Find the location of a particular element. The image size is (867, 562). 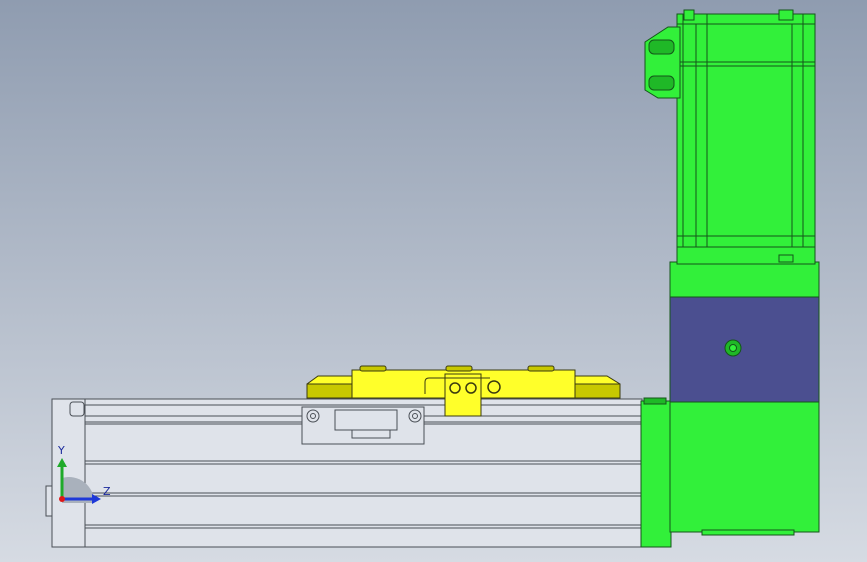

y-axis-label: Y is located at coordinates (61, 450).